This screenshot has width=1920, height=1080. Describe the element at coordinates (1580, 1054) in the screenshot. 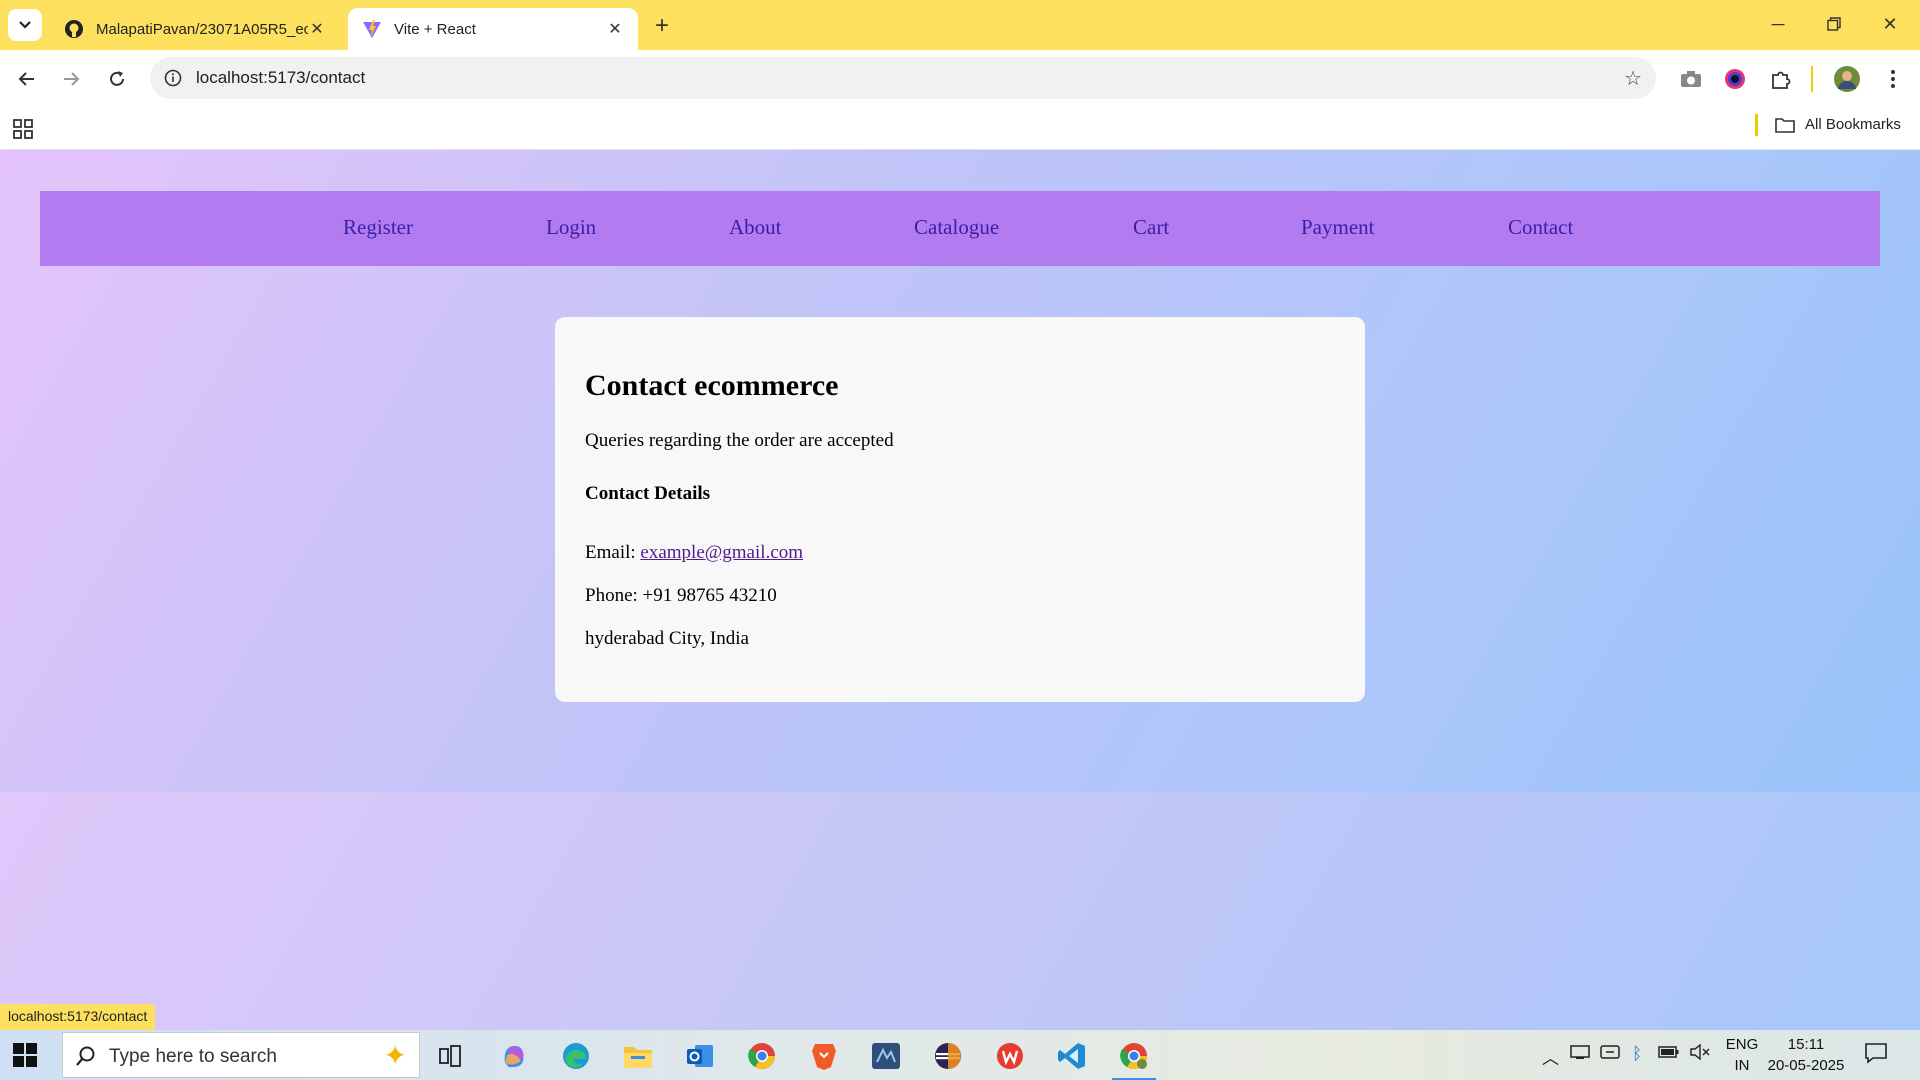

I see `device-icon` at that location.